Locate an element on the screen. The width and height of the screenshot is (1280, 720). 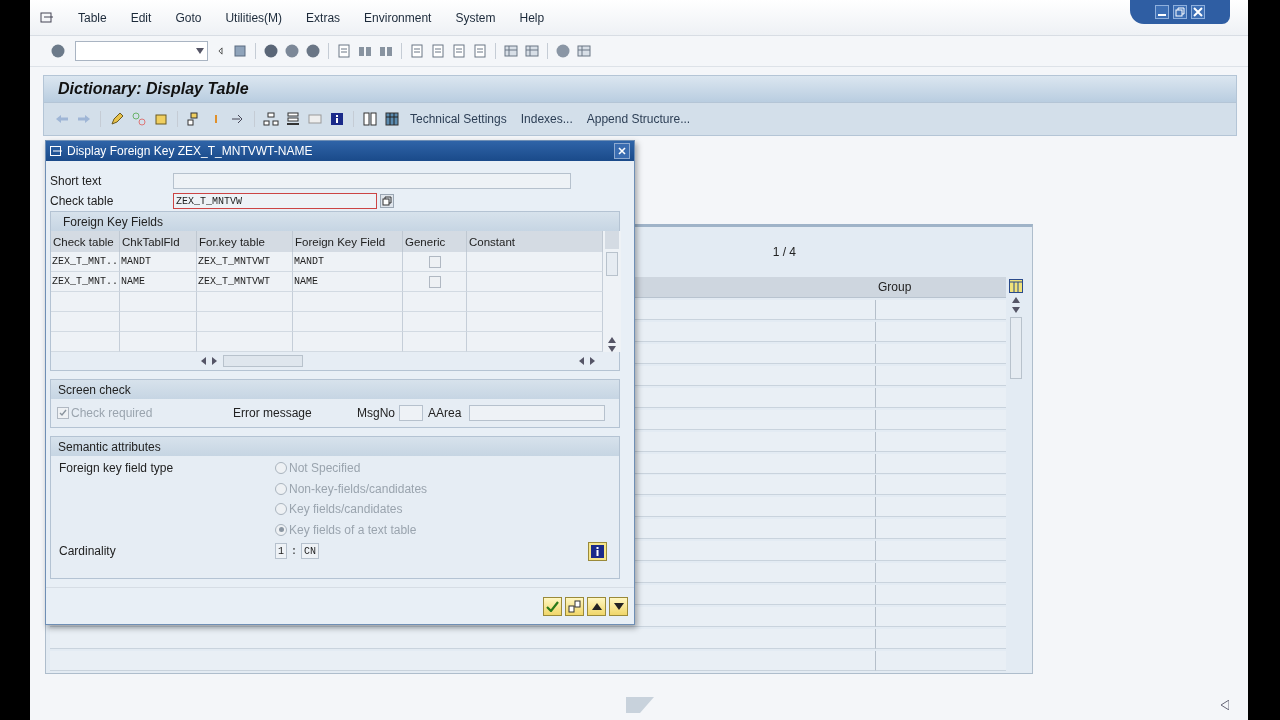
status-triangle-icon is located at coordinates (1225, 705).